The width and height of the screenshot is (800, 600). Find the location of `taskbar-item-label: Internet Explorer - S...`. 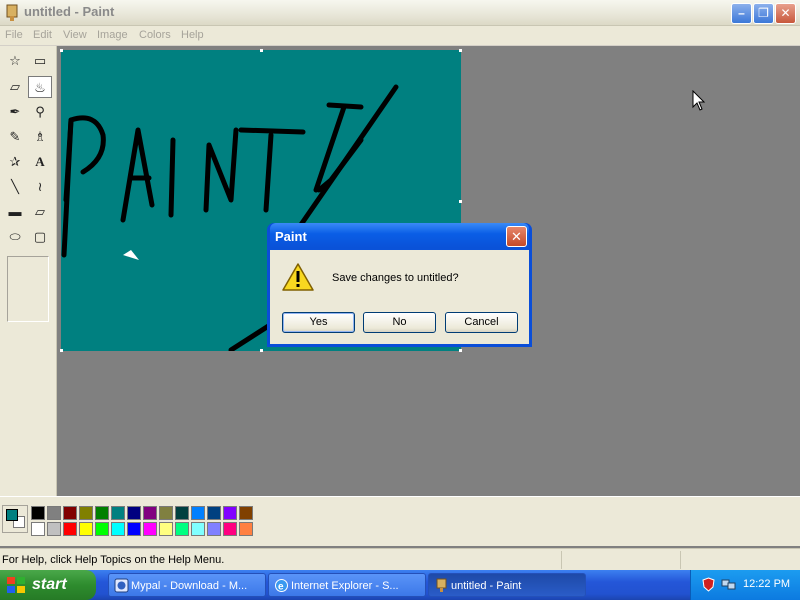

taskbar-item-label: Internet Explorer - S... is located at coordinates (345, 586).